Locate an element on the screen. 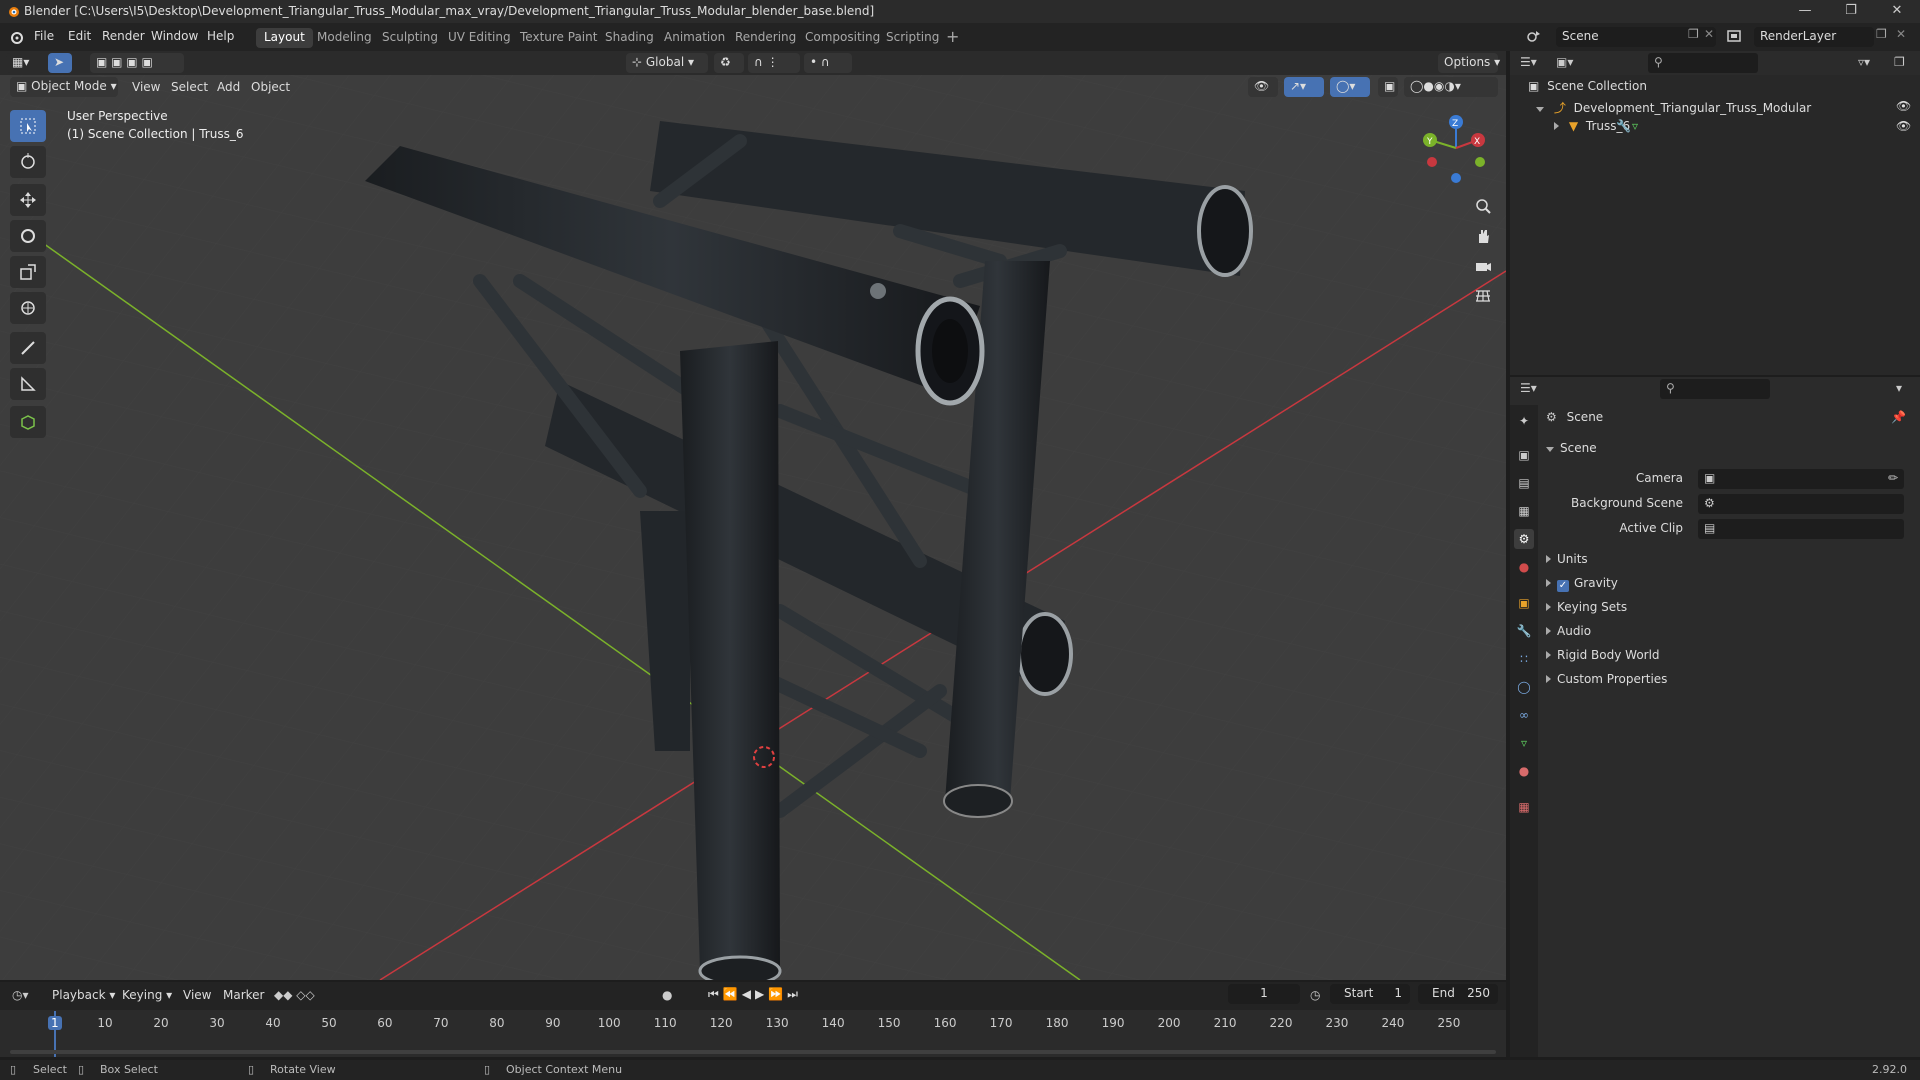  add-cube-tool-icon is located at coordinates (28, 422).